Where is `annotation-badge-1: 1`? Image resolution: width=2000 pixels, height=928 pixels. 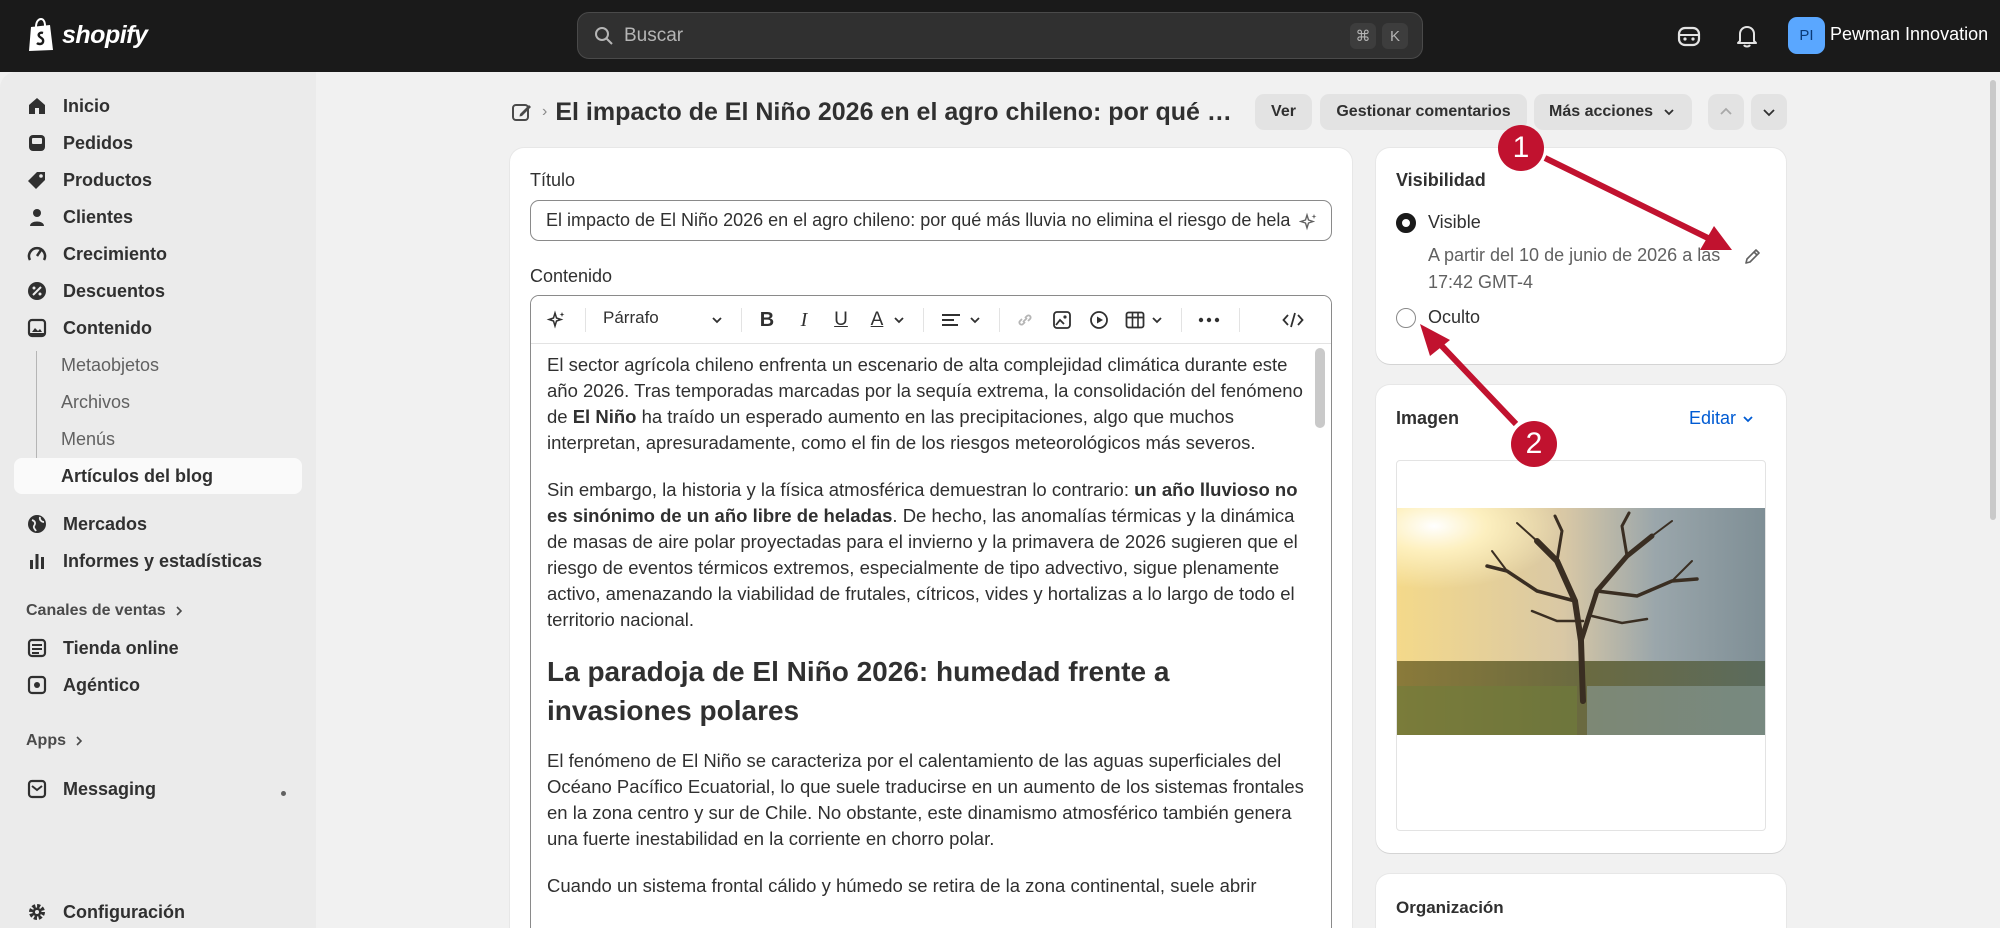 annotation-badge-1: 1 is located at coordinates (1521, 148).